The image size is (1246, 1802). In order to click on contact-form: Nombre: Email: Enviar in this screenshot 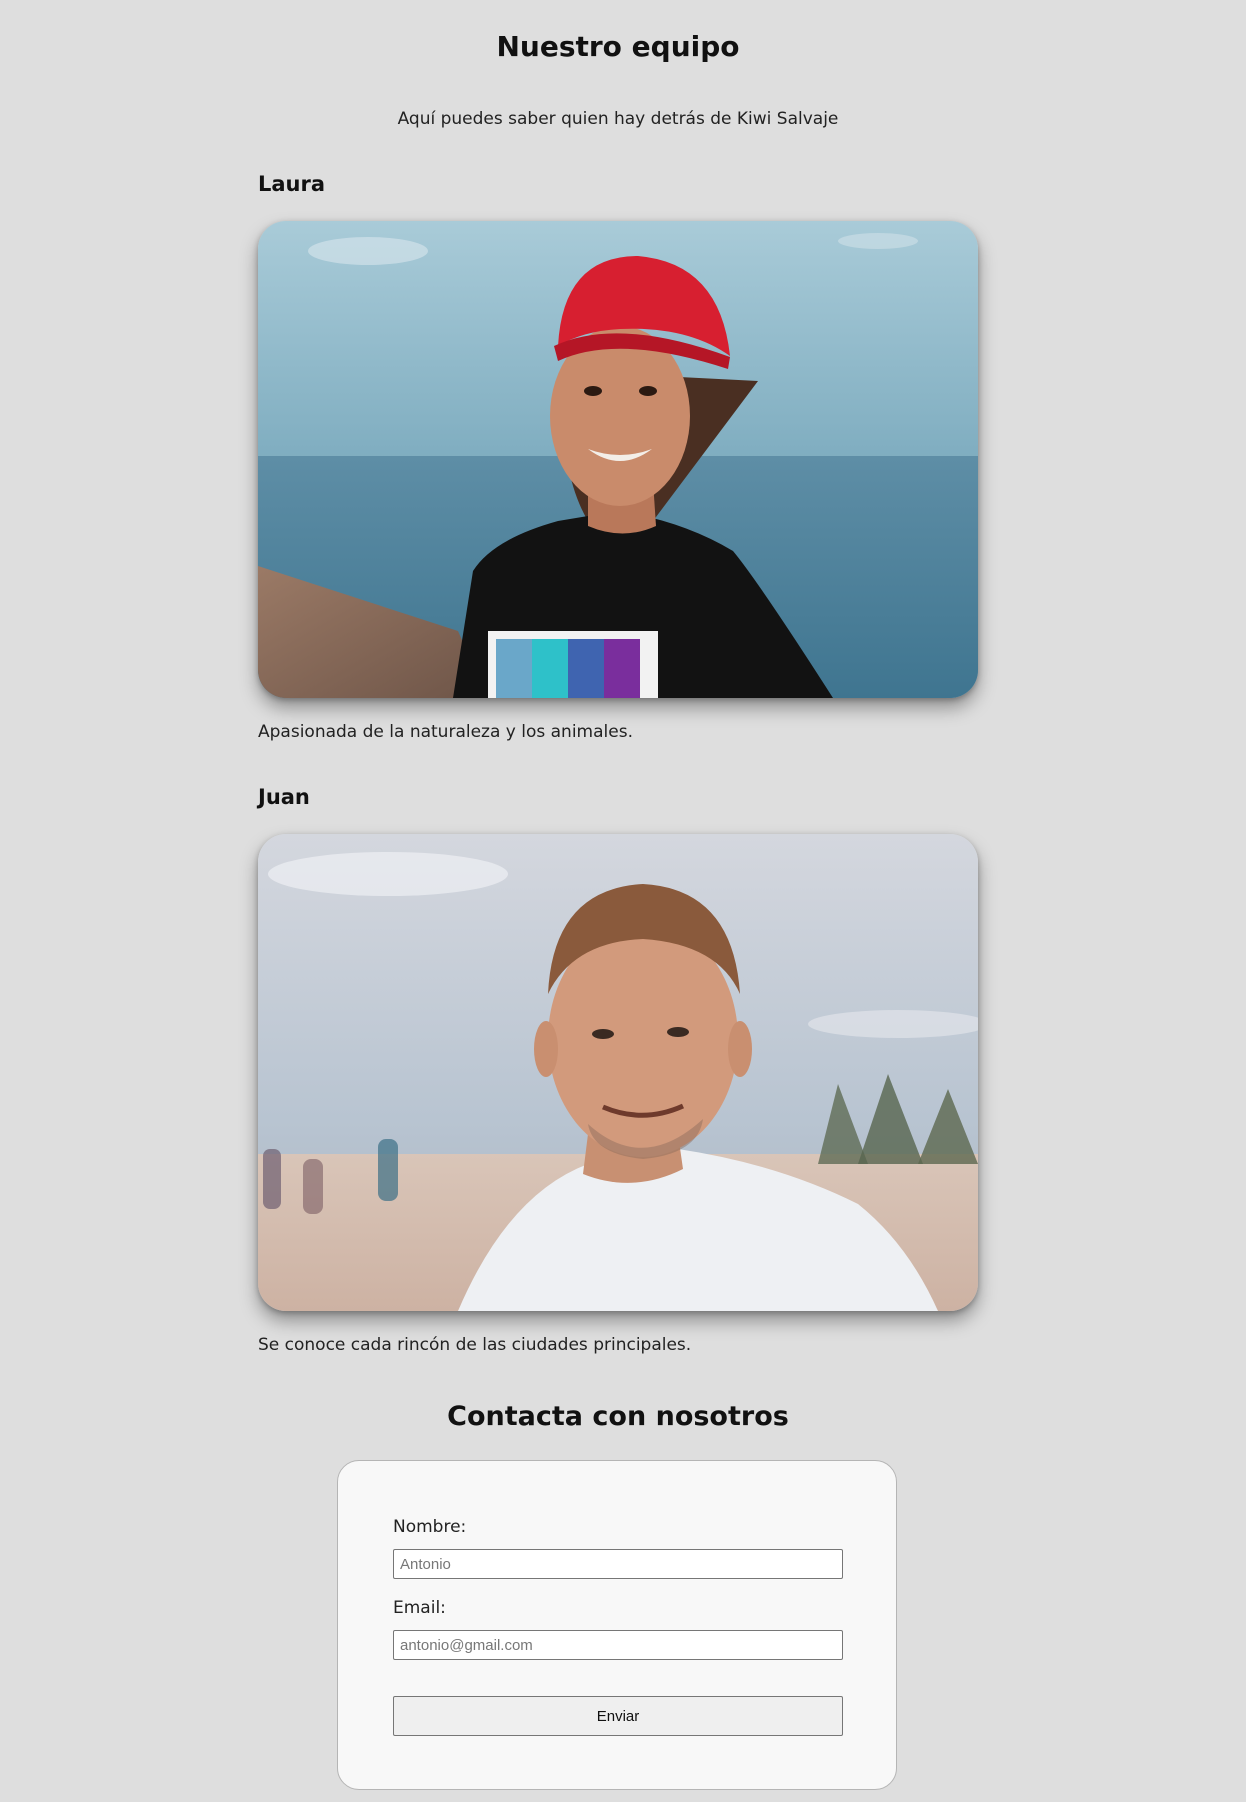, I will do `click(617, 1625)`.